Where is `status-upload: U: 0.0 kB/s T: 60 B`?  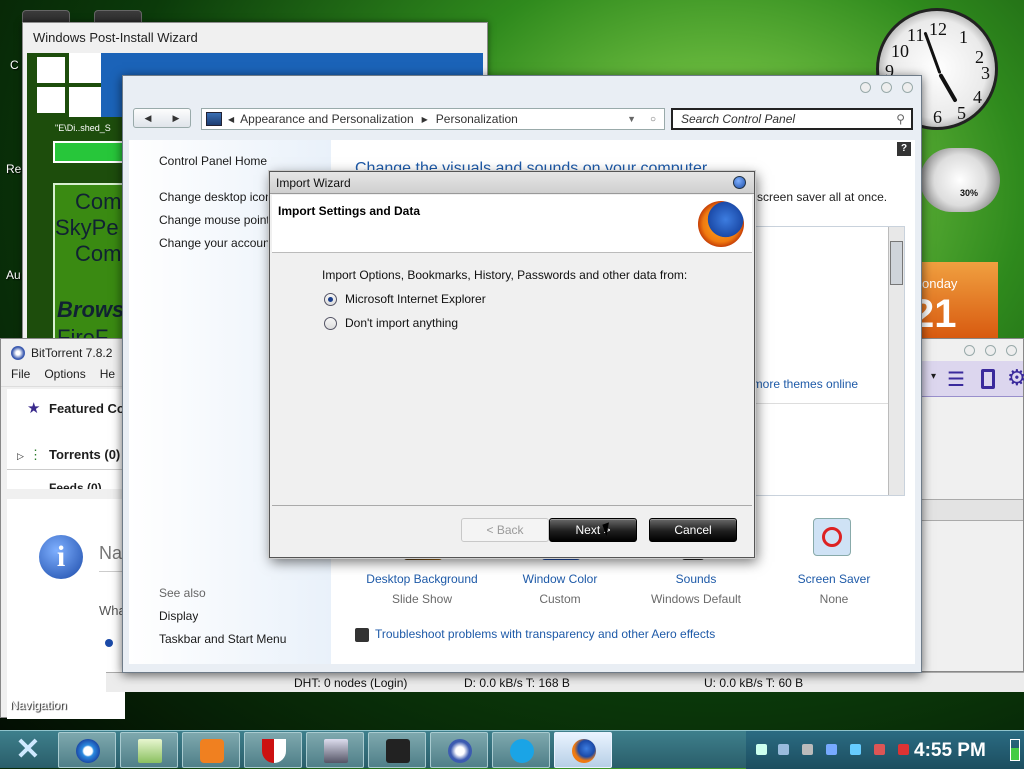 status-upload: U: 0.0 kB/s T: 60 B is located at coordinates (754, 683).